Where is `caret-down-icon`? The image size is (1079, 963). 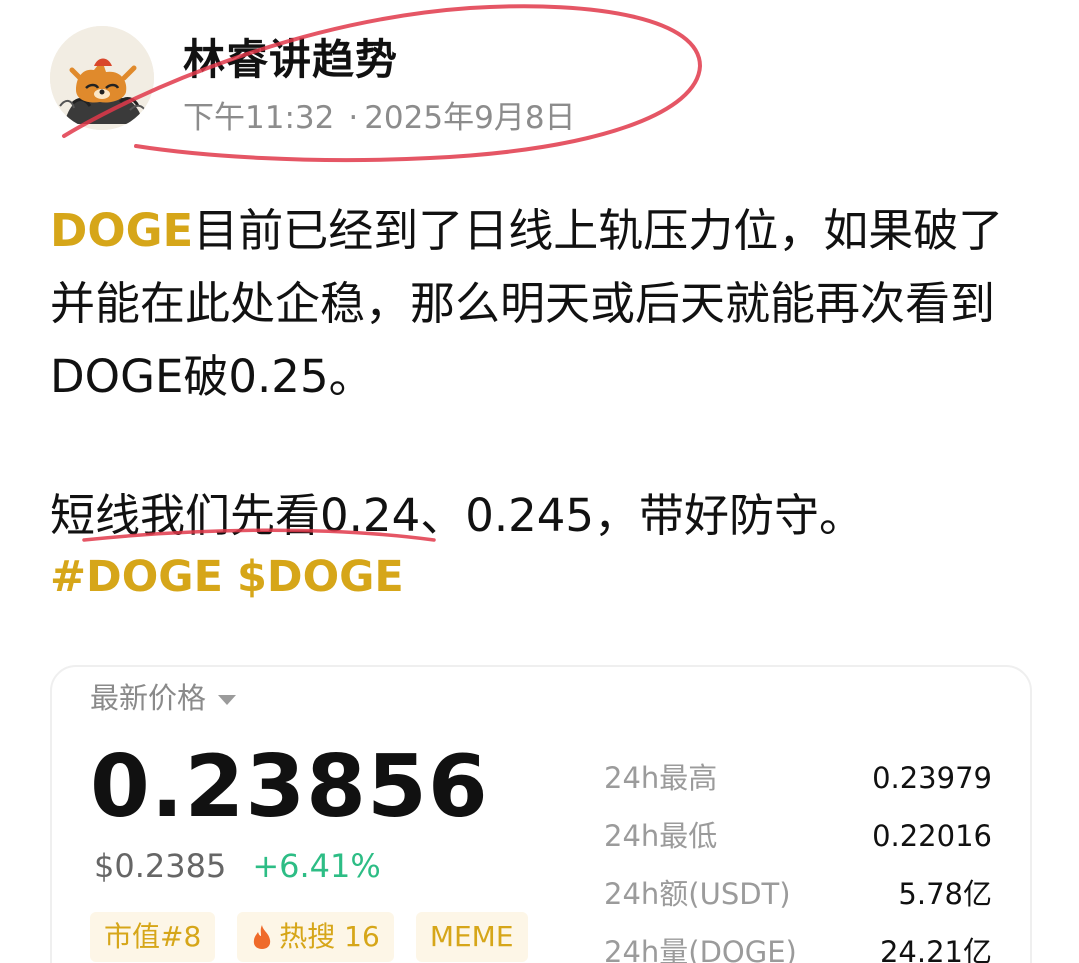 caret-down-icon is located at coordinates (227, 700).